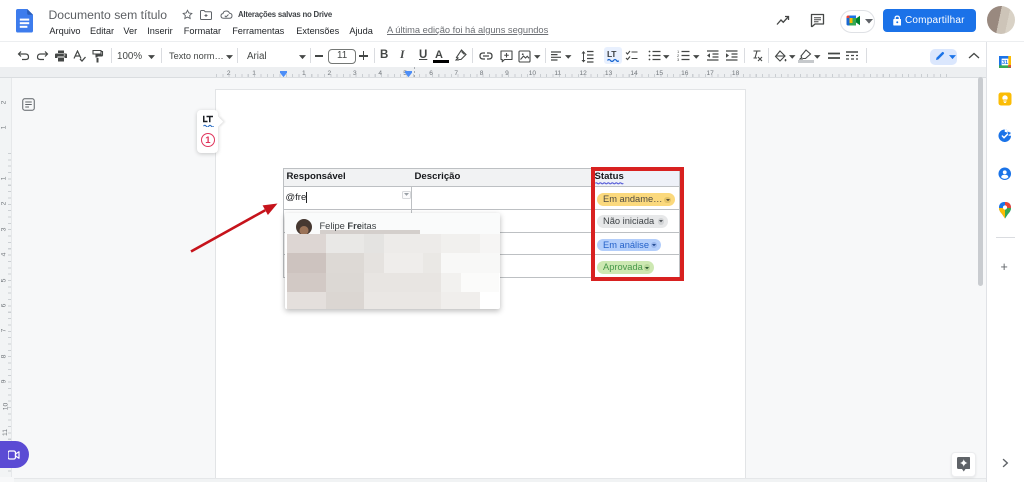 The height and width of the screenshot is (482, 1024). What do you see at coordinates (1004, 63) in the screenshot?
I see `svg-text: 31` at bounding box center [1004, 63].